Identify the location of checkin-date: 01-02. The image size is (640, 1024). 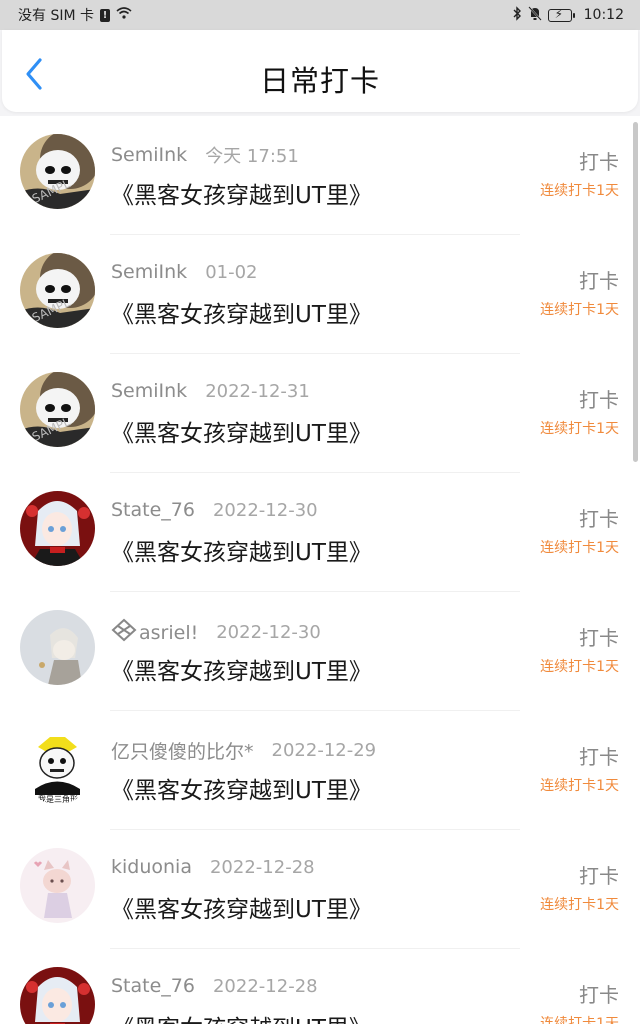
(231, 272).